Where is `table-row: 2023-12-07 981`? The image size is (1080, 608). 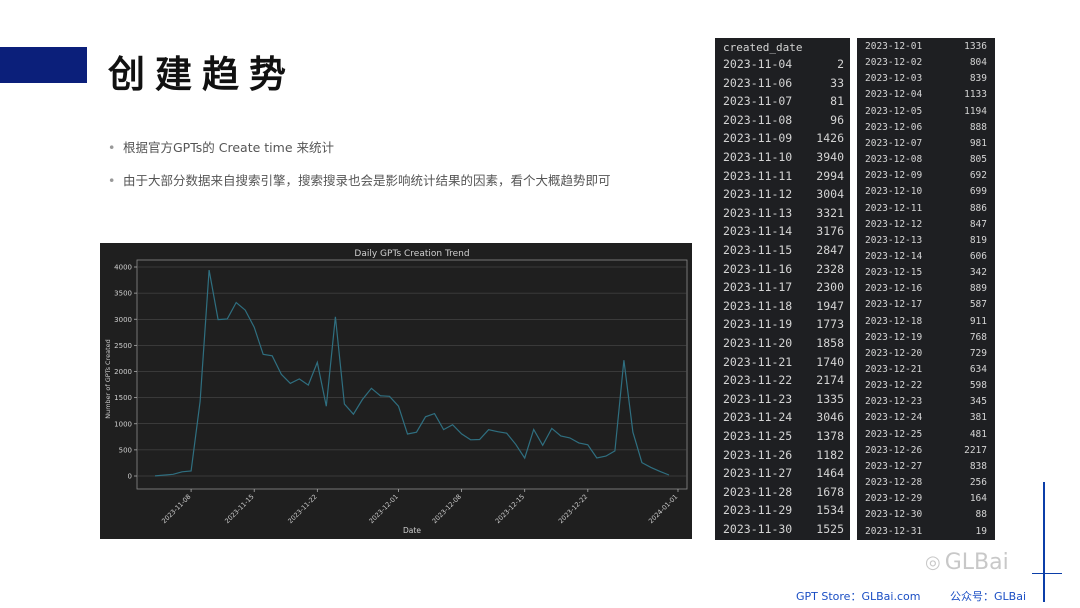 table-row: 2023-12-07 981 is located at coordinates (926, 144).